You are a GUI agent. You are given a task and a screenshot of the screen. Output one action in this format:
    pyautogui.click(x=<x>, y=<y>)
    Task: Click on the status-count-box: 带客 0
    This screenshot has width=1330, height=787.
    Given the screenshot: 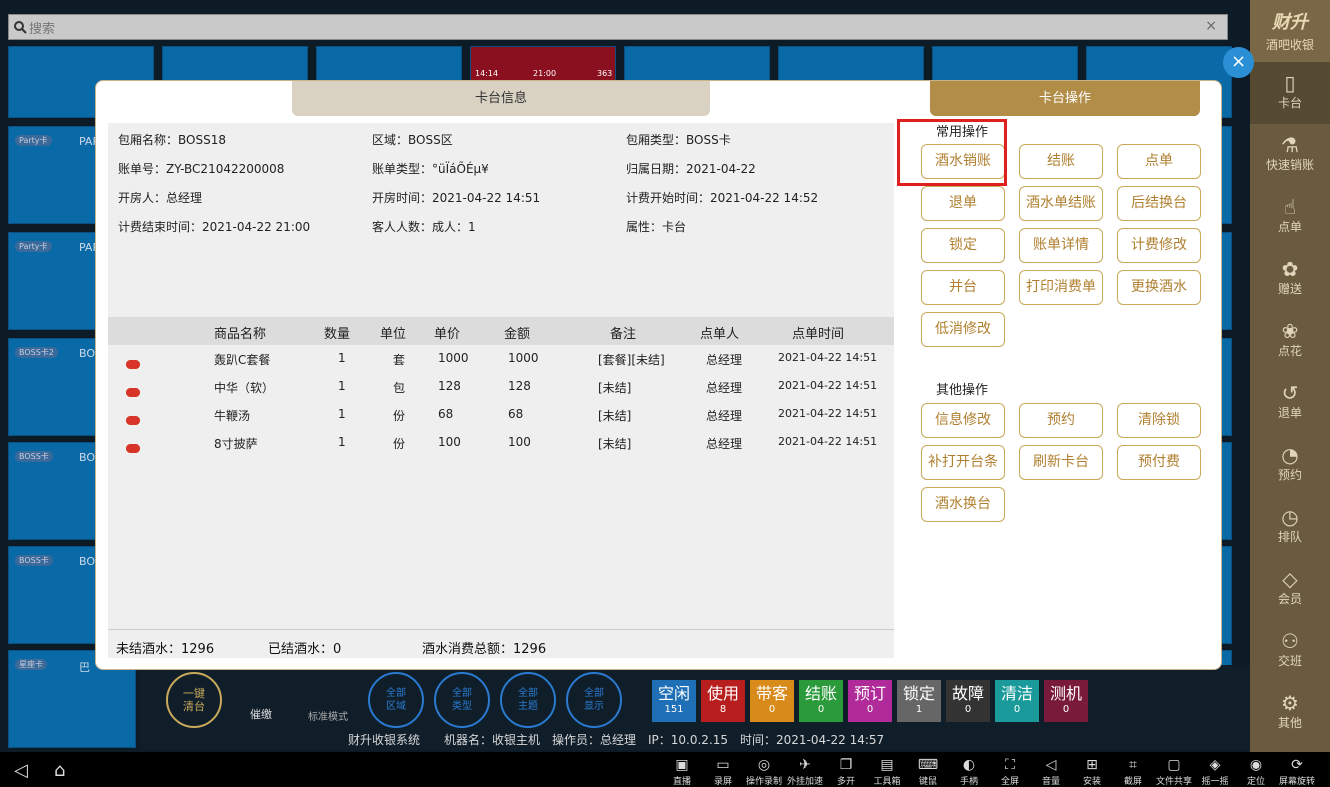 What is the action you would take?
    pyautogui.click(x=772, y=701)
    